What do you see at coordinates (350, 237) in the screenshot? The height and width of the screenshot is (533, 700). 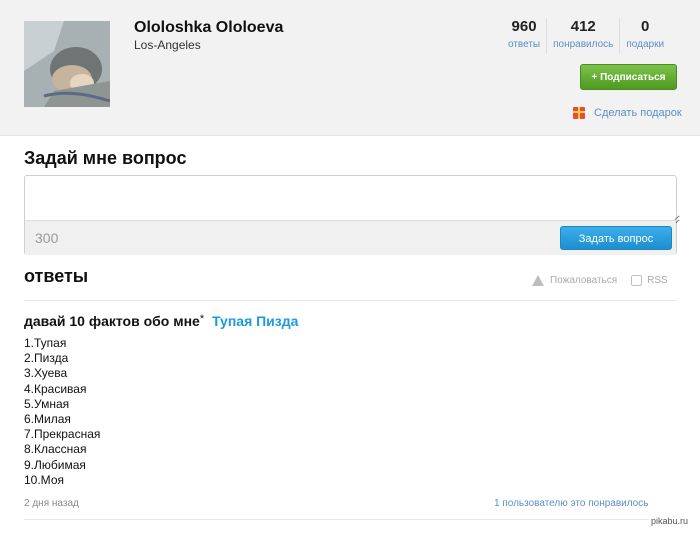 I see `ask-form-footer: 300 Задать вопрос` at bounding box center [350, 237].